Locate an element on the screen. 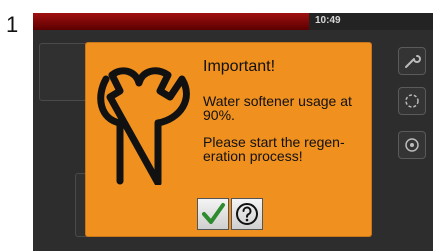  side-button-cycle is located at coordinates (412, 101).